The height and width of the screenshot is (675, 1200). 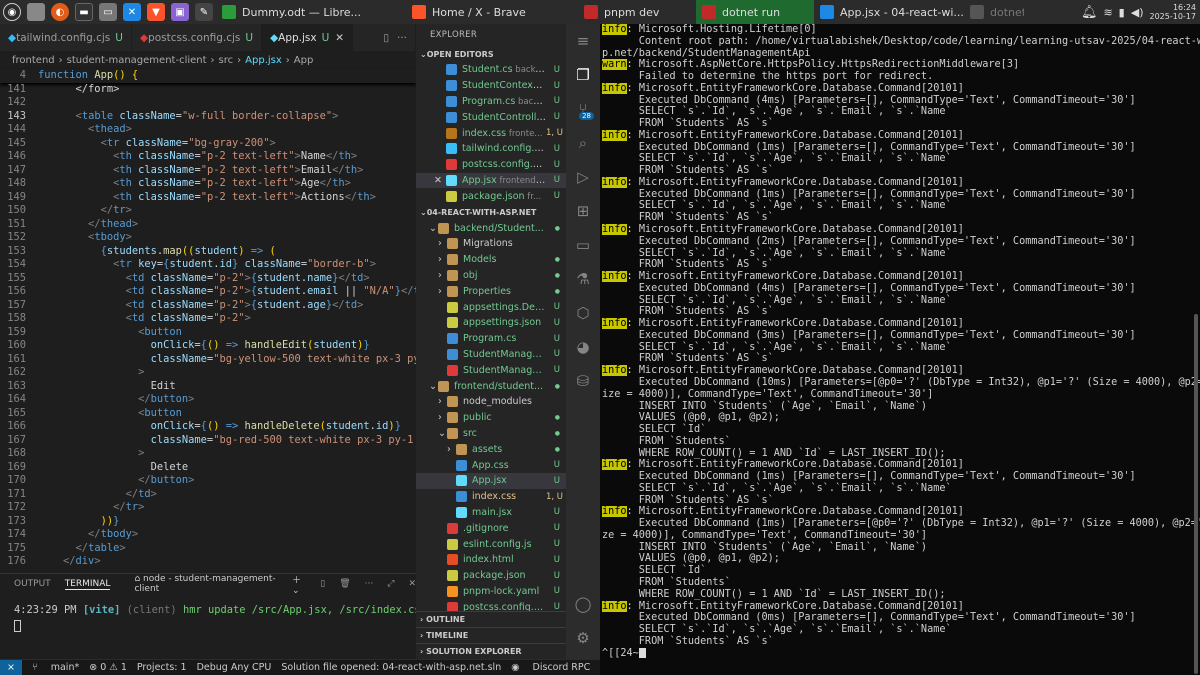 I want to click on file-item: App.jsx U, so click(x=491, y=480).